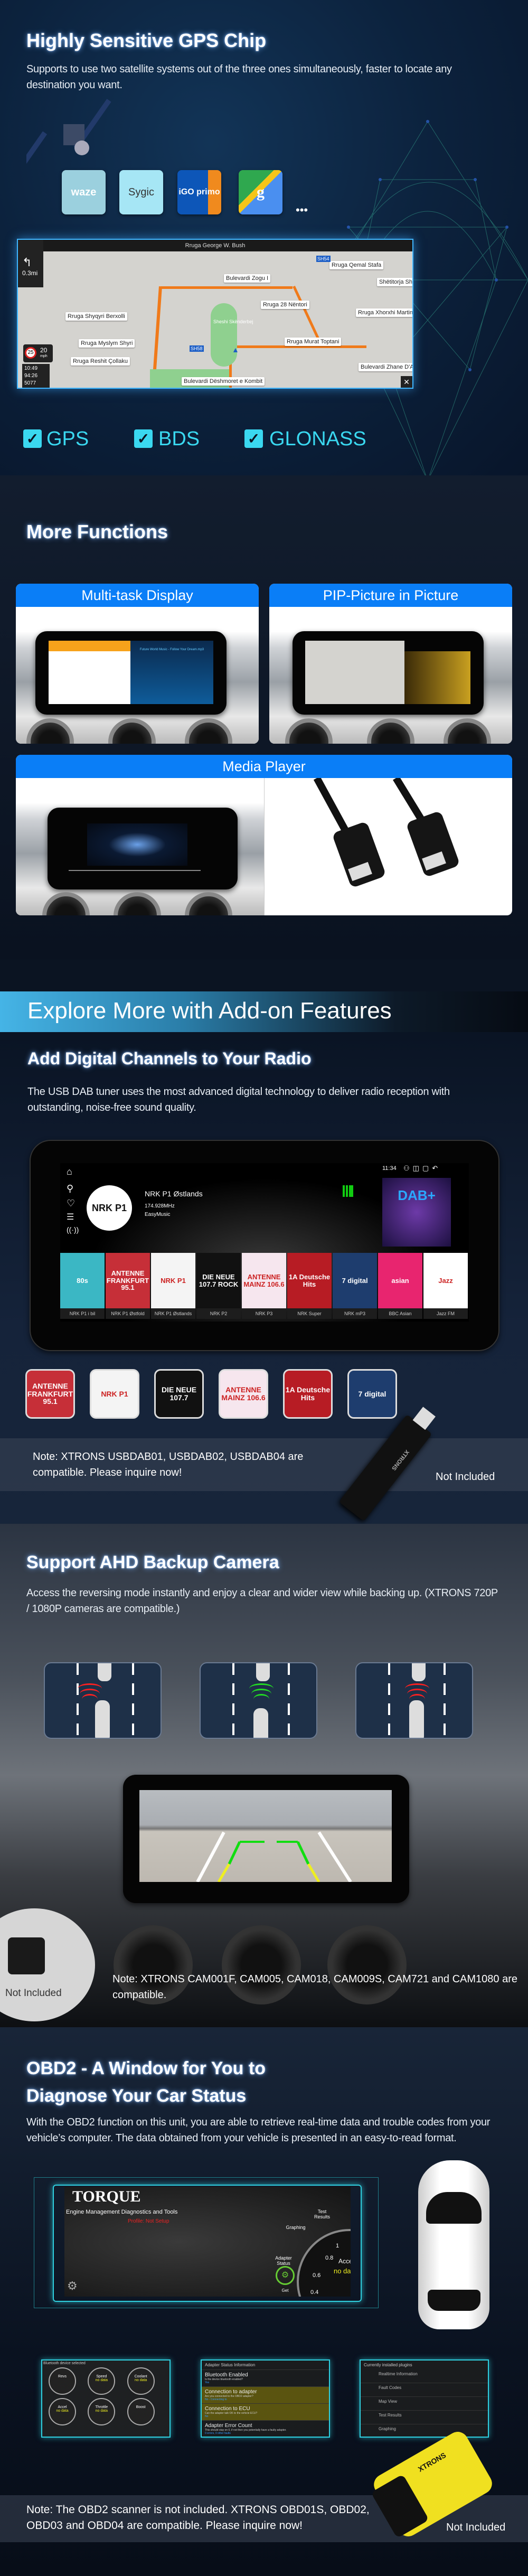 Image resolution: width=528 pixels, height=2576 pixels. I want to click on trip-info: 10:49 94:26 5077, so click(36, 376).